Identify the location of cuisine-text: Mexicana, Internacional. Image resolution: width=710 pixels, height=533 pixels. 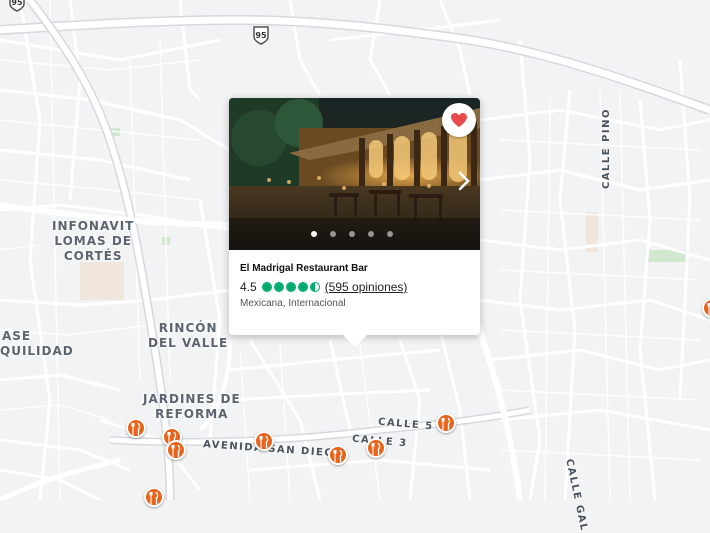
(293, 303).